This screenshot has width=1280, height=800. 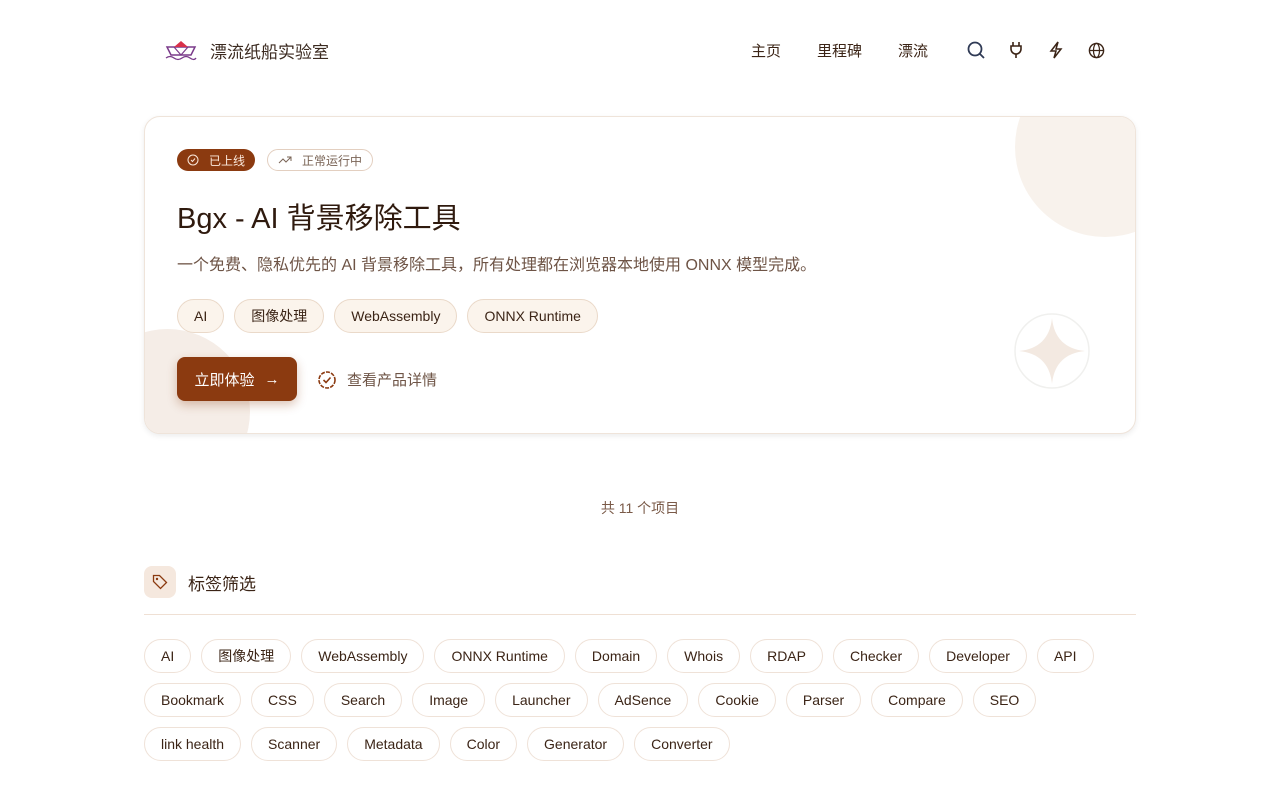 I want to click on filter-tag: 图像处理, so click(x=246, y=656).